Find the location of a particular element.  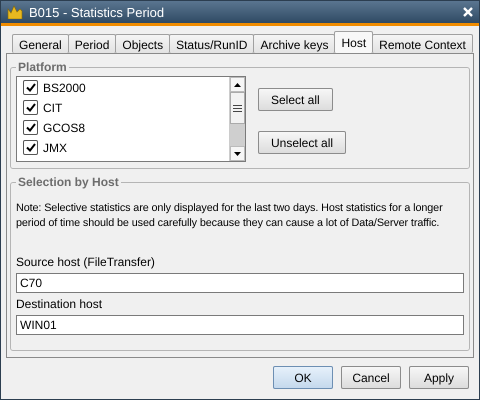

close-icon is located at coordinates (468, 12).